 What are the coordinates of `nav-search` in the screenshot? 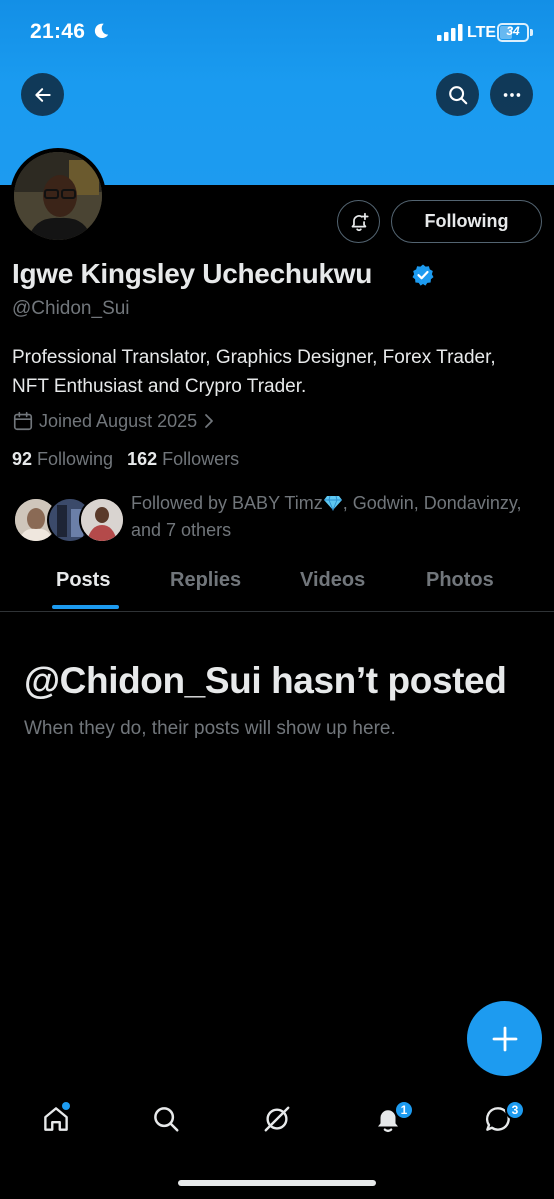 It's located at (166, 1119).